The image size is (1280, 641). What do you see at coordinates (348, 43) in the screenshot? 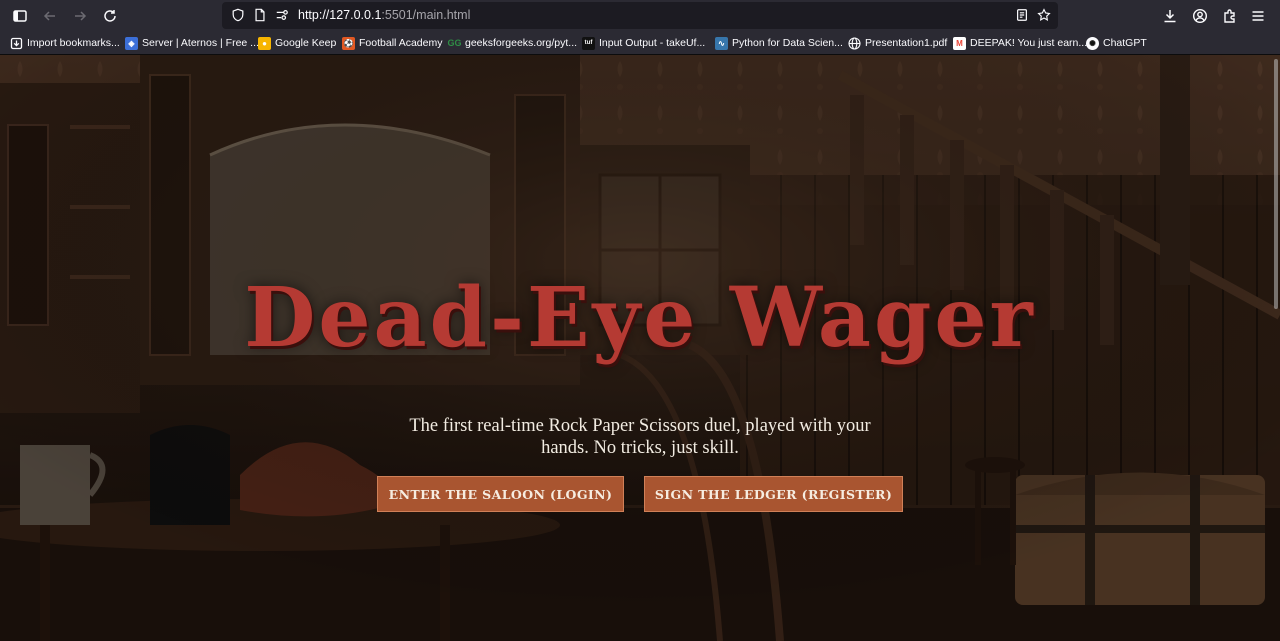
I see `football-academy-icon: ⚽` at bounding box center [348, 43].